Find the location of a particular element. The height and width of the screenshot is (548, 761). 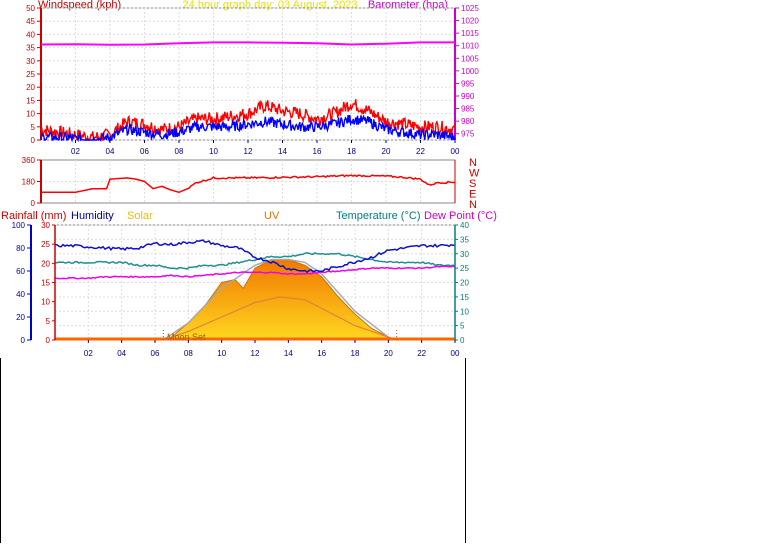

direction-panel-grid is located at coordinates (248, 181).